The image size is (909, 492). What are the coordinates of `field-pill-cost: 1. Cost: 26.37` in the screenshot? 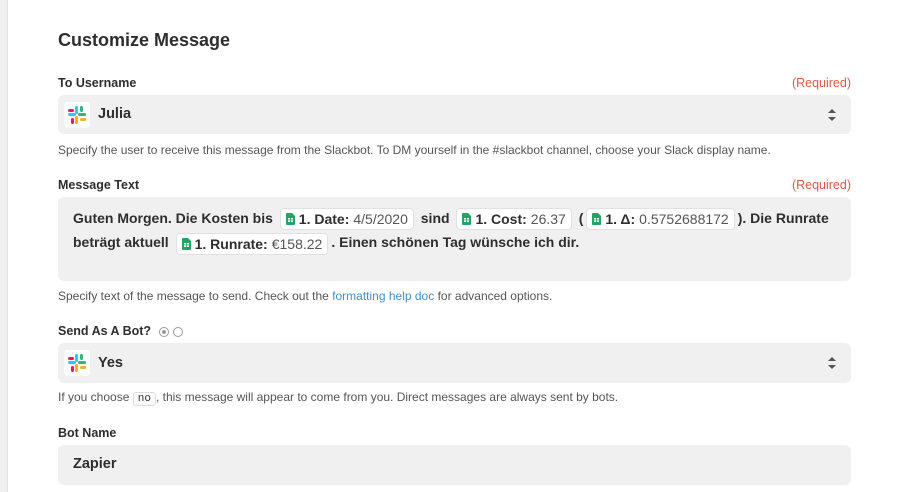 It's located at (514, 219).